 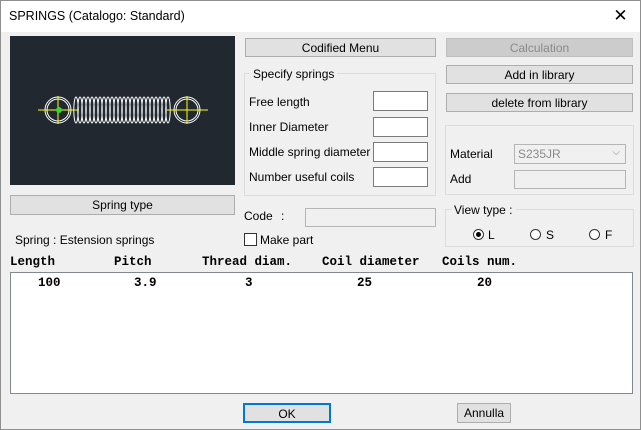 What do you see at coordinates (320, 16) in the screenshot?
I see `title-bar: SPRINGS (Catalogo: Standard) ✕` at bounding box center [320, 16].